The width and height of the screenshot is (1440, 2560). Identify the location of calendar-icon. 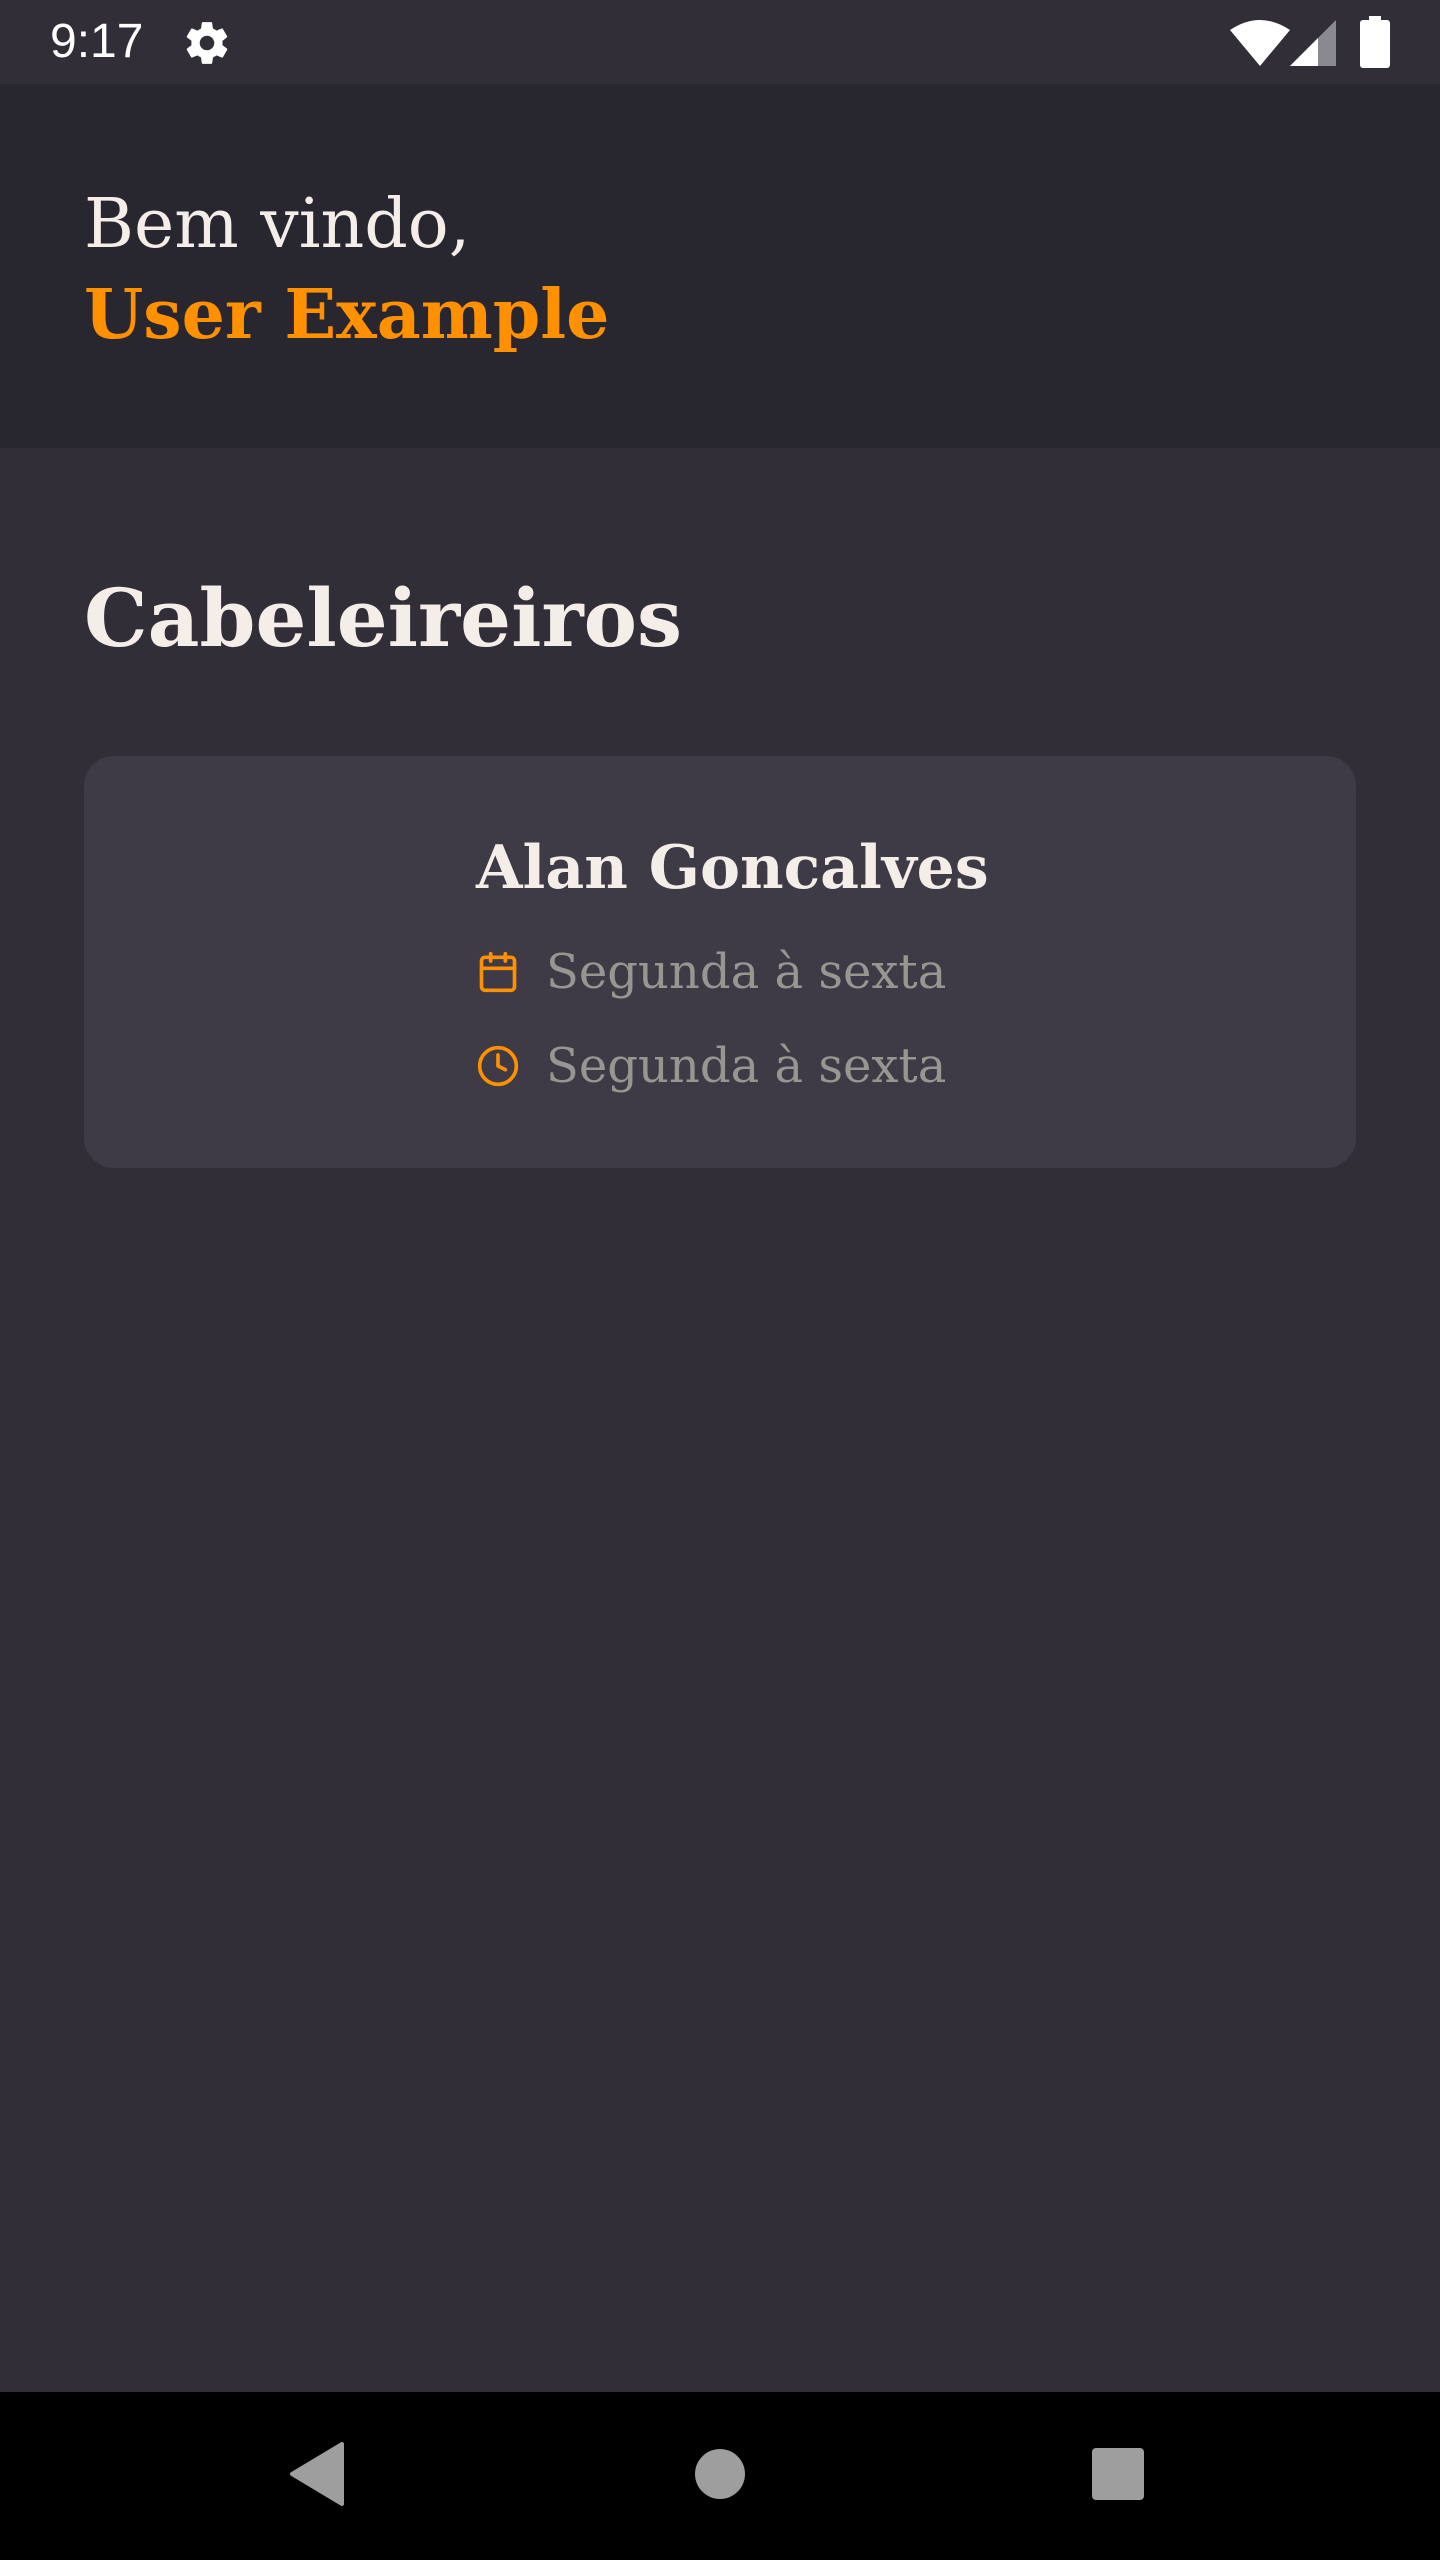
(498, 972).